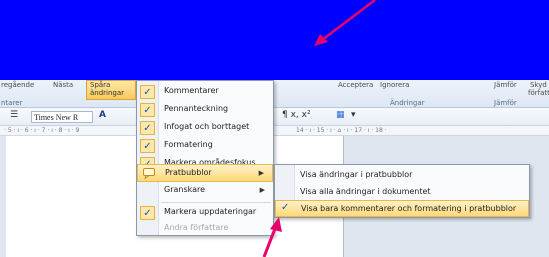 The height and width of the screenshot is (257, 549). Describe the element at coordinates (356, 174) in the screenshot. I see `submenu-item-label: Visa ändringar i pratbubblor` at that location.